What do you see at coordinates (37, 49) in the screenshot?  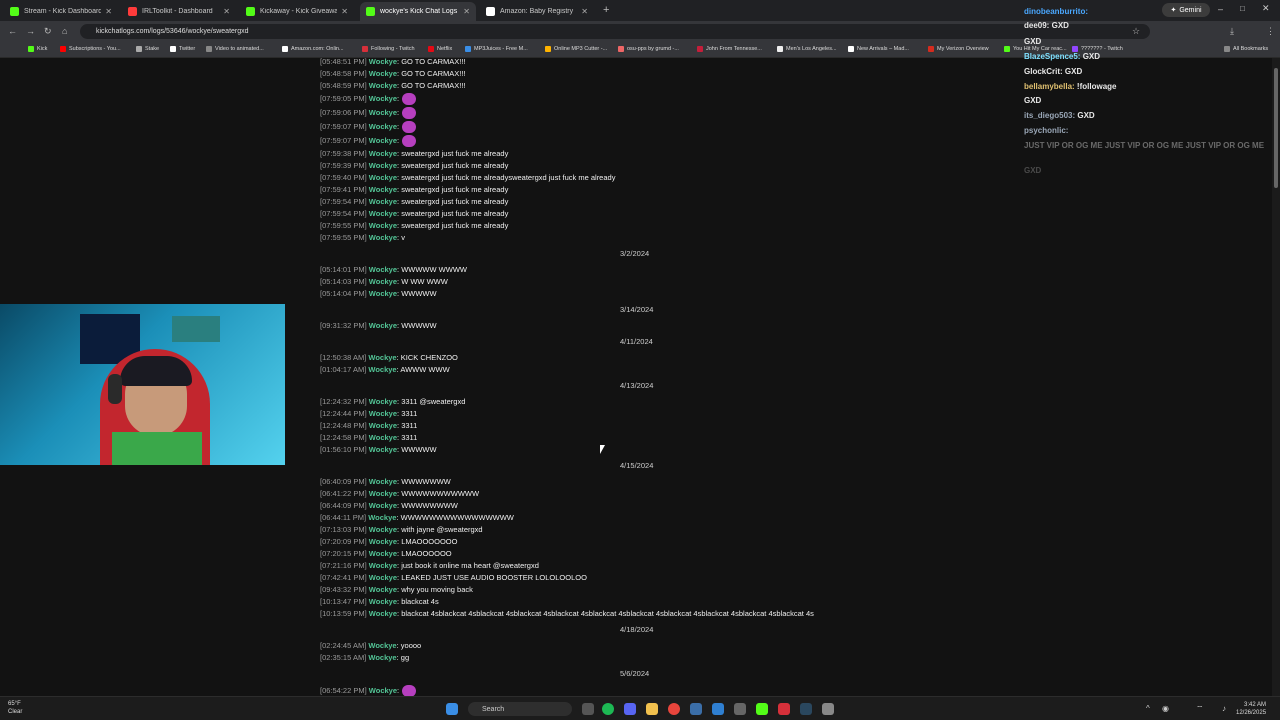 I see `bookmark-item: Kick` at bounding box center [37, 49].